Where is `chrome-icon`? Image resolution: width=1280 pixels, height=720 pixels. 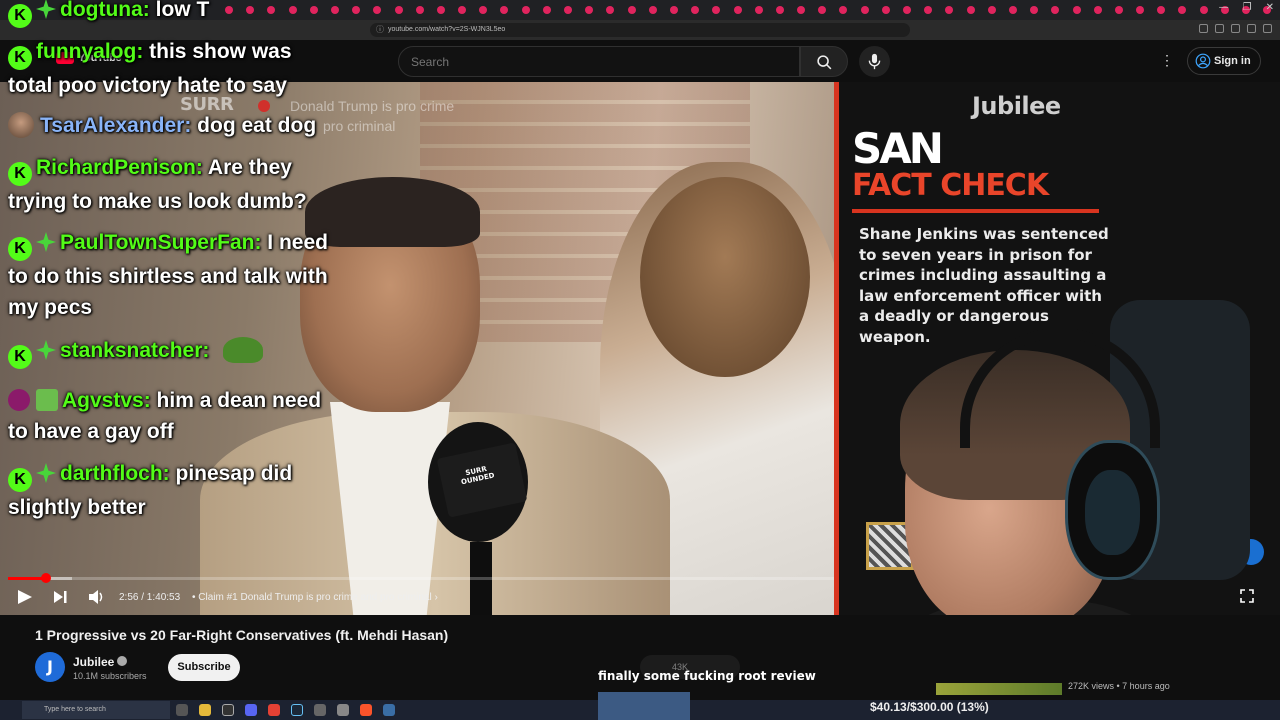
chrome-icon is located at coordinates (274, 710).